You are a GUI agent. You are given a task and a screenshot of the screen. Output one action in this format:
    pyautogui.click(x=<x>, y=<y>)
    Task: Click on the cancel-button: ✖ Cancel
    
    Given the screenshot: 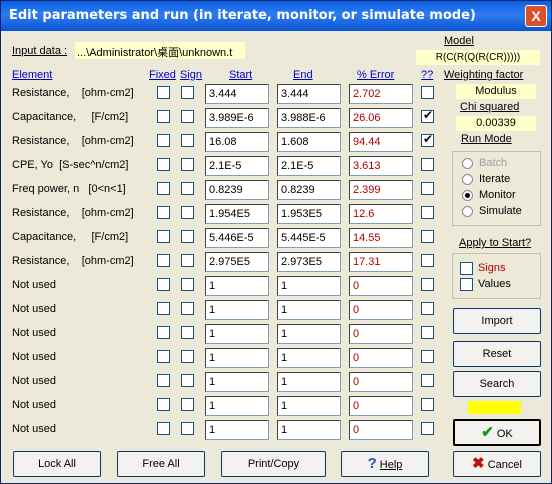 What is the action you would take?
    pyautogui.click(x=497, y=464)
    